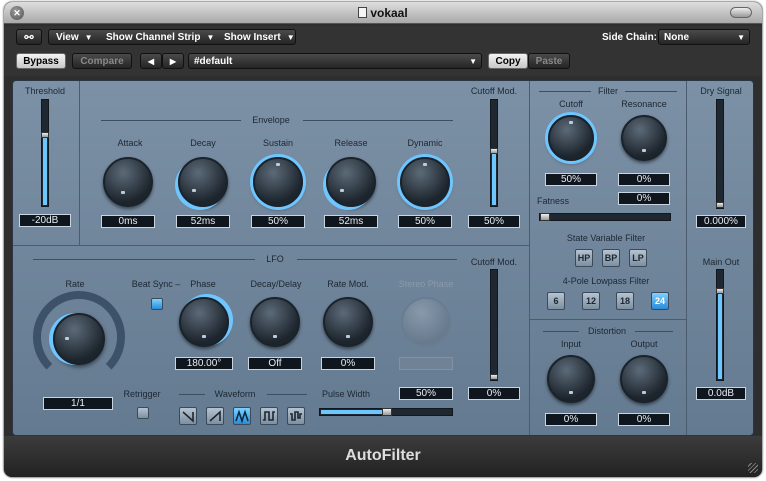  Describe the element at coordinates (425, 221) in the screenshot. I see `dynamic-value: 50%` at that location.